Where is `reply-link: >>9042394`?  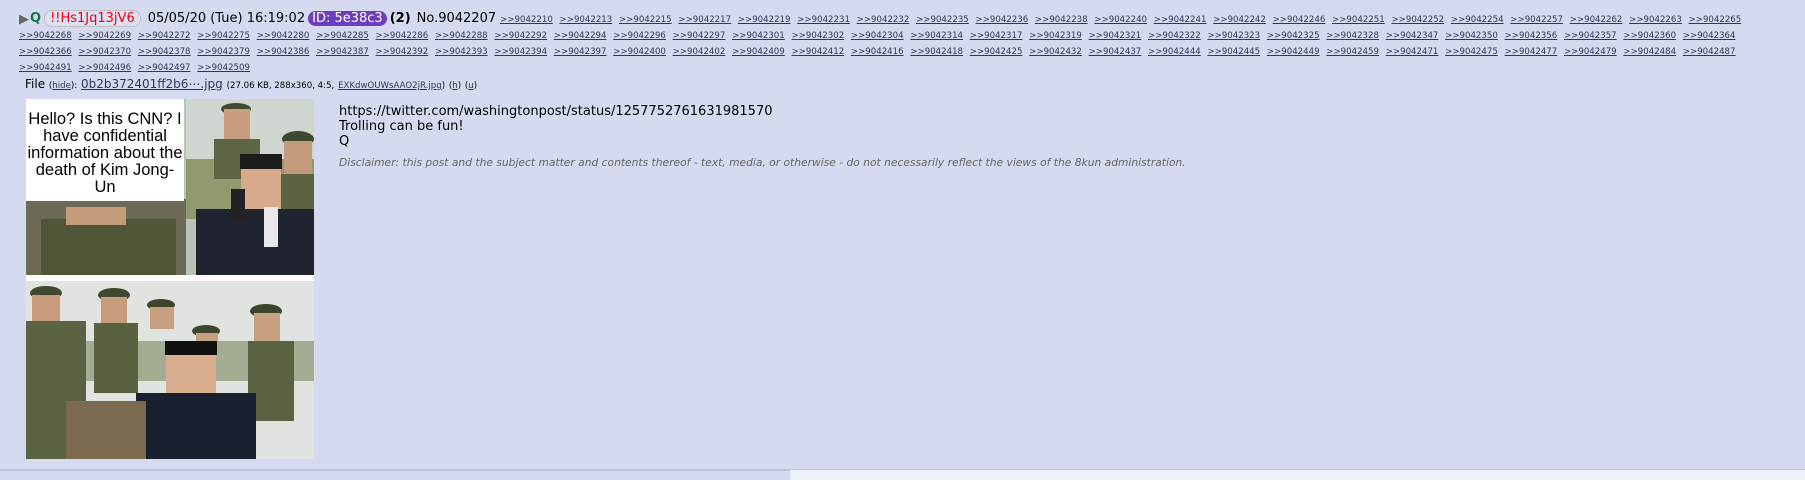 reply-link: >>9042394 is located at coordinates (520, 52).